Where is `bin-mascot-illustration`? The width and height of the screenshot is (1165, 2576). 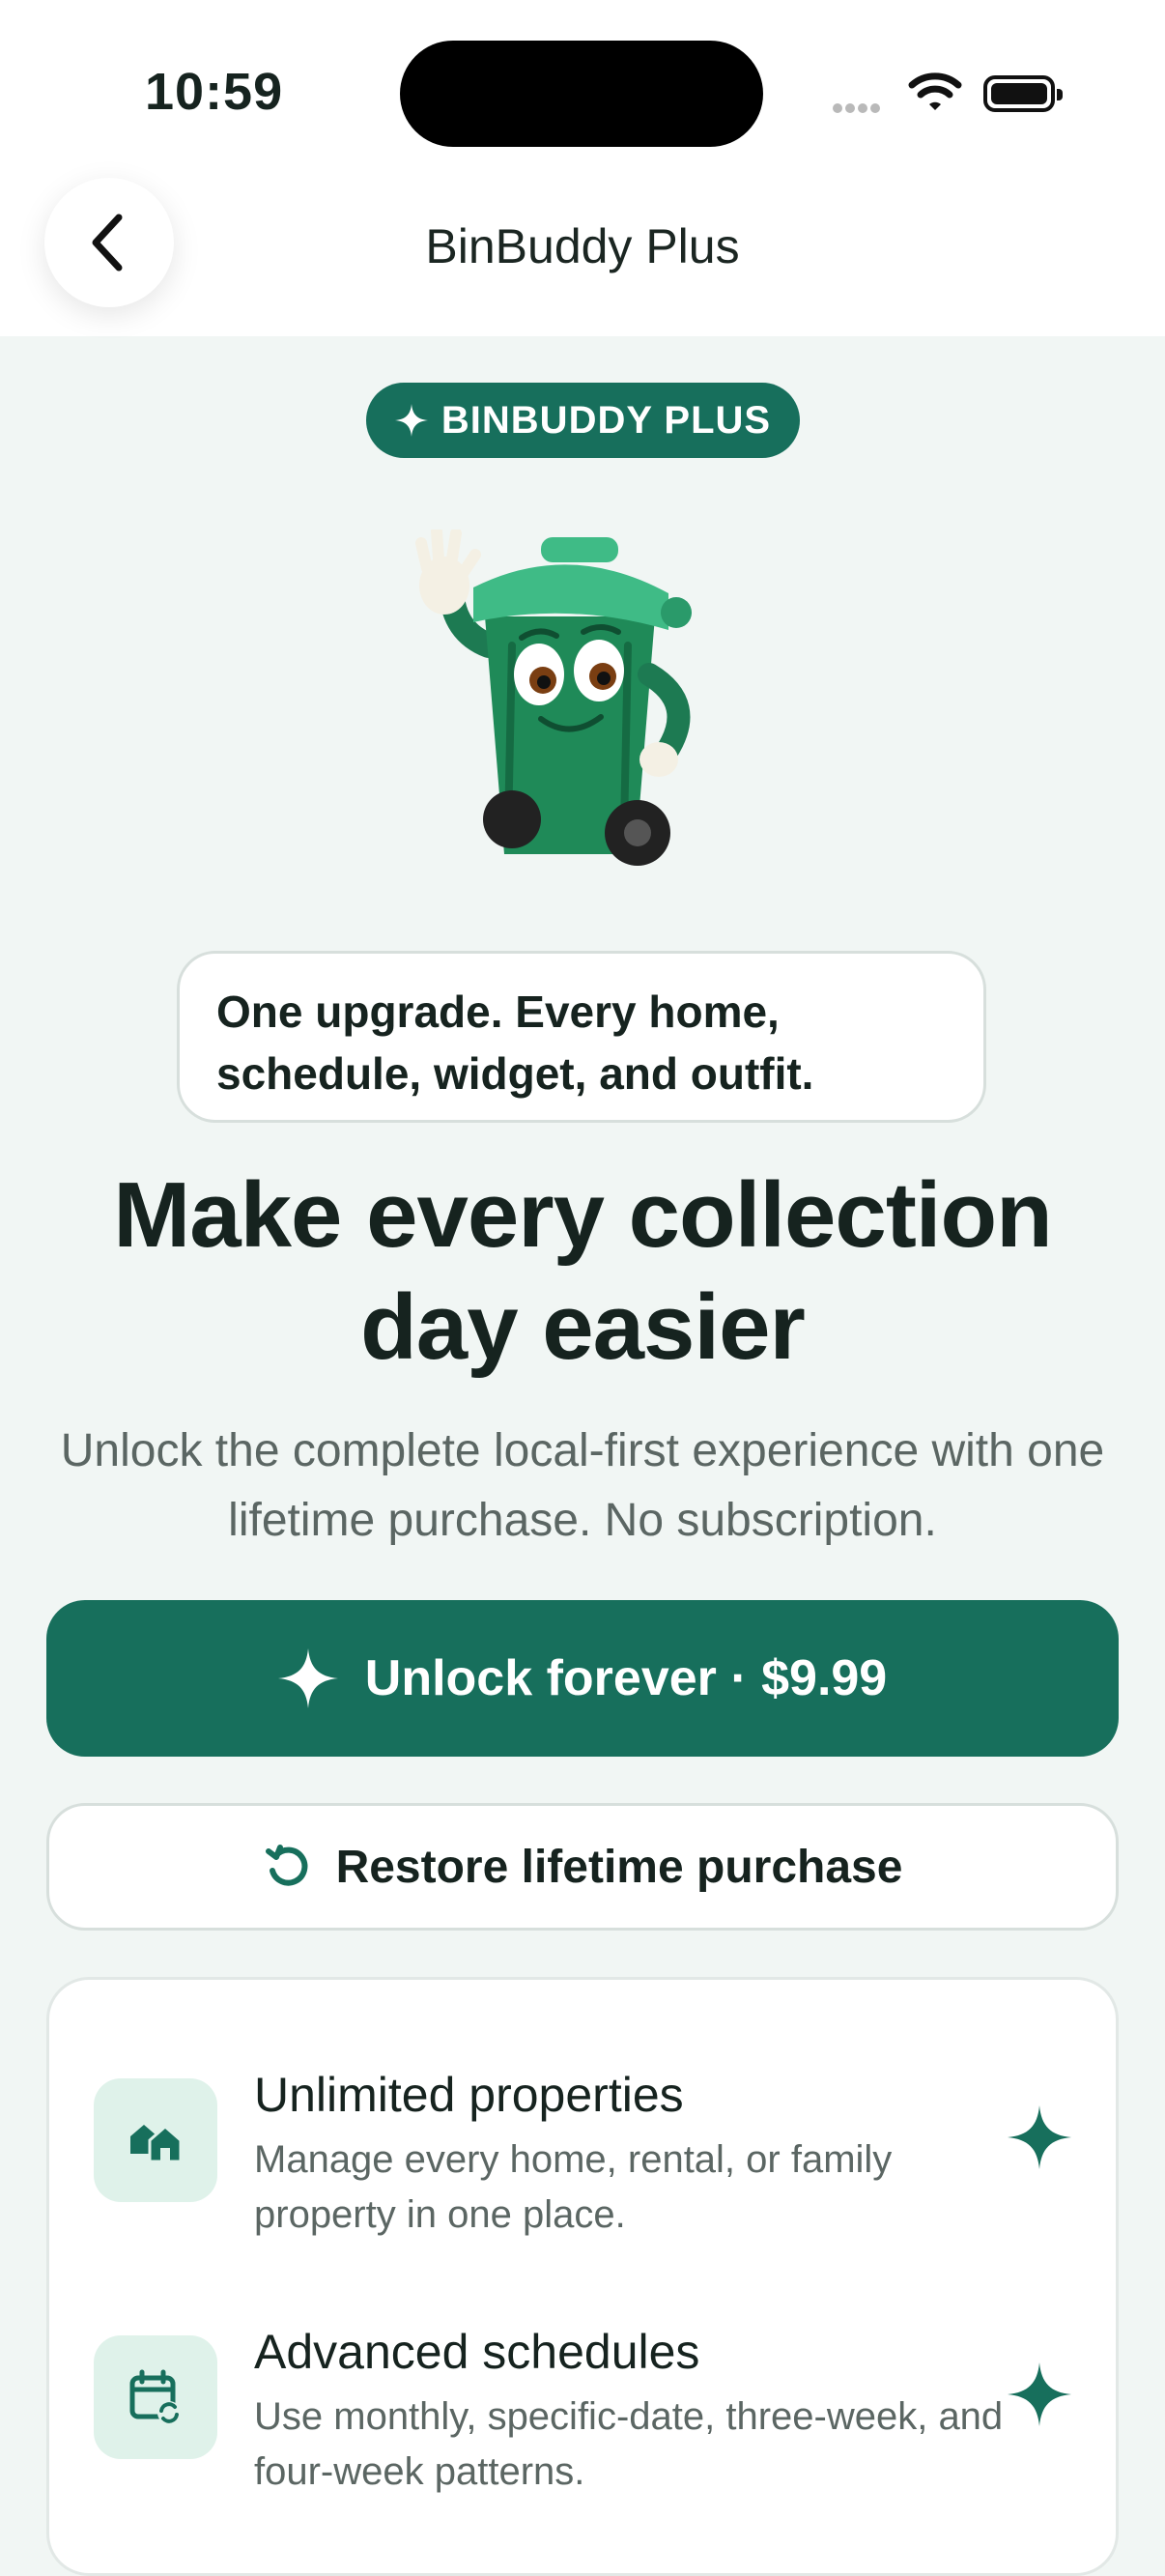
bin-mascot-illustration is located at coordinates (554, 698).